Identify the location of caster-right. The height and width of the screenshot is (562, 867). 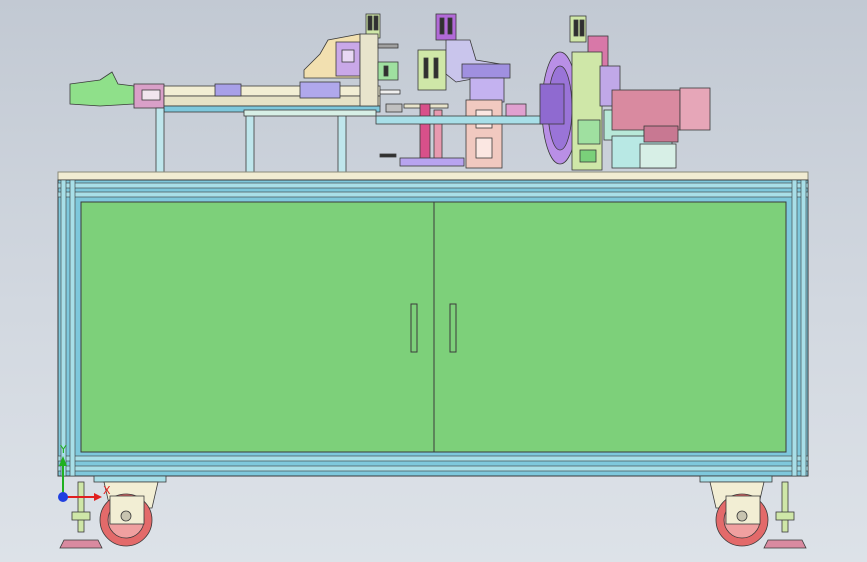
(753, 512).